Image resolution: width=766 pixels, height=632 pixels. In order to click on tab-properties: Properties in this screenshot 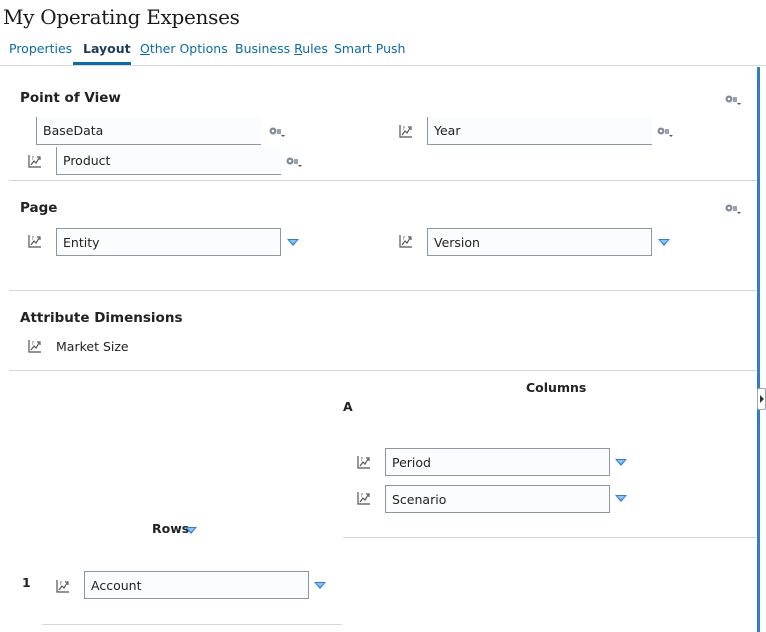, I will do `click(40, 48)`.